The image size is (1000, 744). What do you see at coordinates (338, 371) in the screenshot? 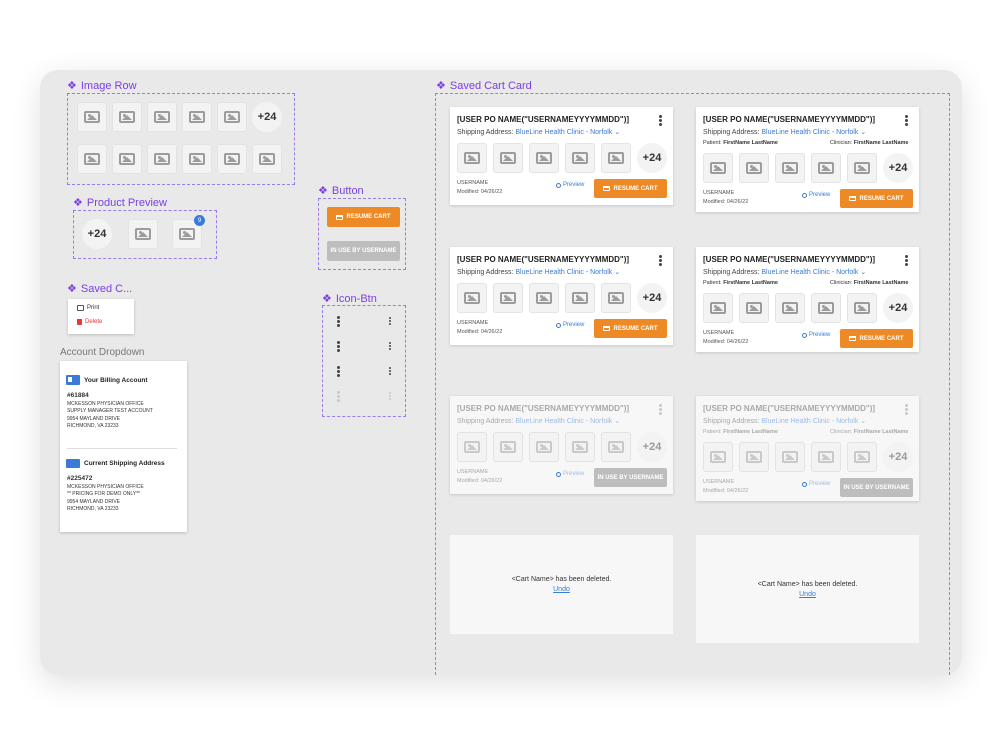
I see `kebab-icon-pressed` at bounding box center [338, 371].